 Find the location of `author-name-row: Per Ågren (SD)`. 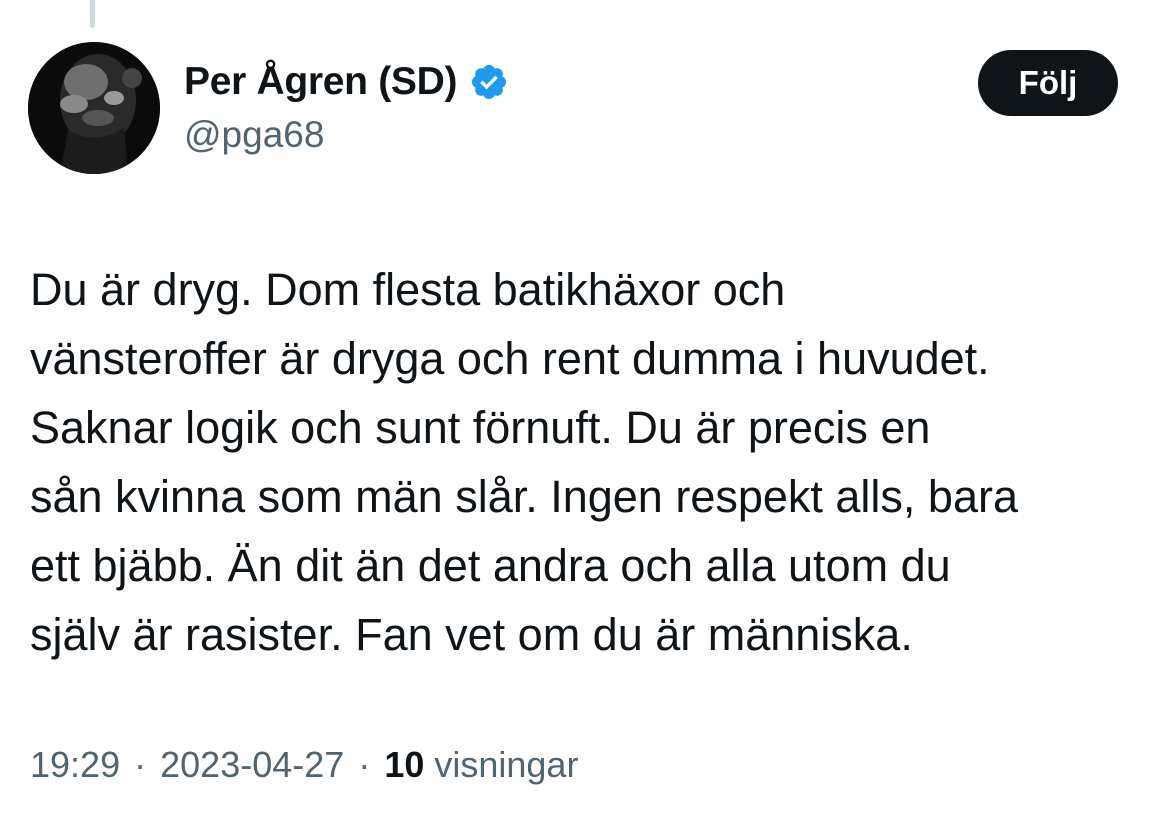

author-name-row: Per Ågren (SD) is located at coordinates (346, 82).